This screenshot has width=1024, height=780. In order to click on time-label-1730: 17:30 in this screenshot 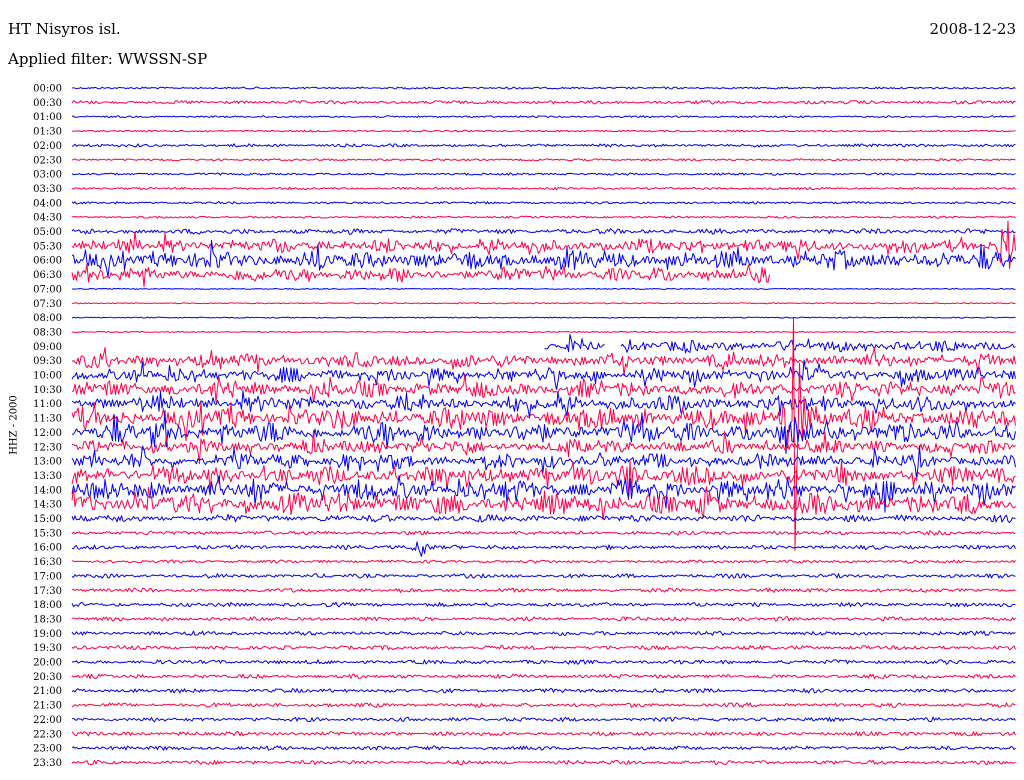, I will do `click(47, 591)`.